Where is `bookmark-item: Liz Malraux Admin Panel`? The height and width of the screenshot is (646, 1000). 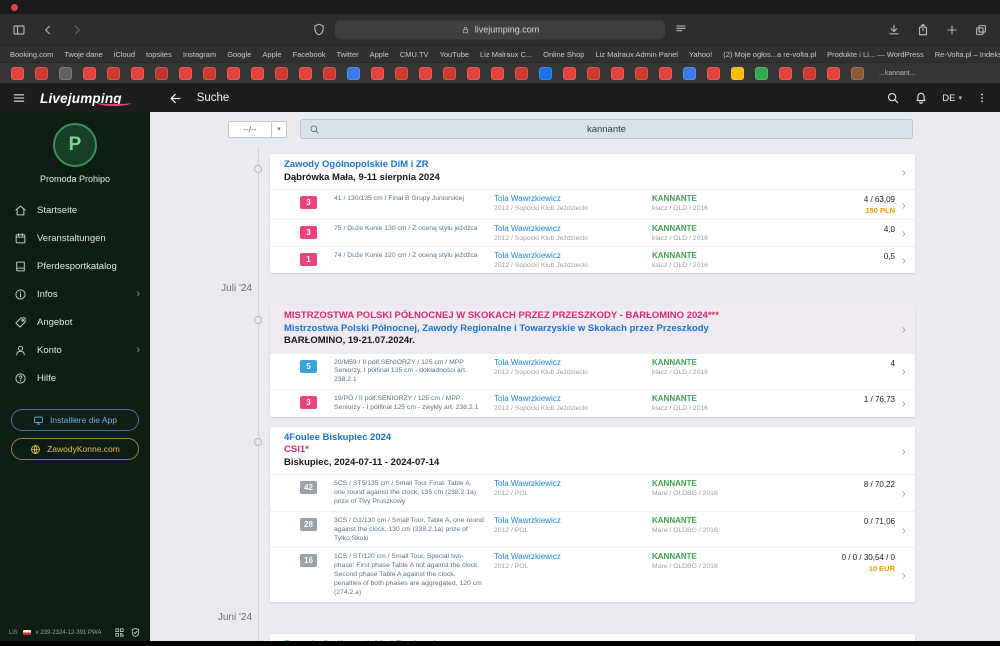 bookmark-item: Liz Malraux Admin Panel is located at coordinates (636, 54).